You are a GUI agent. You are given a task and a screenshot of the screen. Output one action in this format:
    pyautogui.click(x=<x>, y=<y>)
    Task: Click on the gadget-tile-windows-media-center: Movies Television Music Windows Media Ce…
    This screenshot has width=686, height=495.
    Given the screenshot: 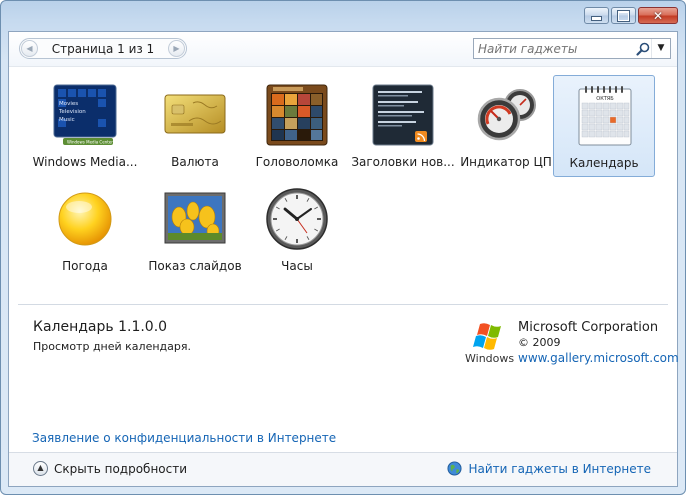 What is the action you would take?
    pyautogui.click(x=85, y=126)
    